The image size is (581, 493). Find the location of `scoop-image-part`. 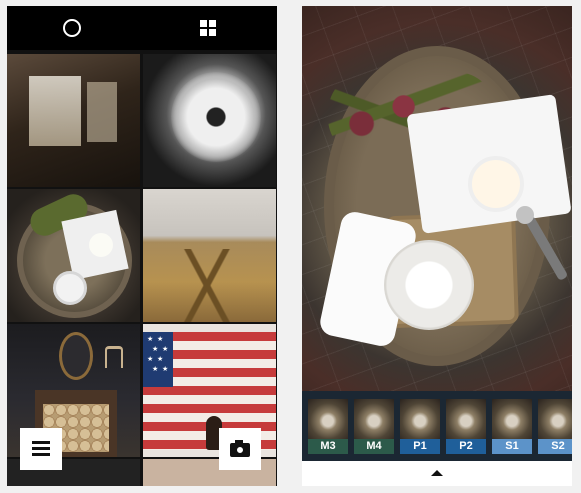

scoop-image-part is located at coordinates (525, 215).